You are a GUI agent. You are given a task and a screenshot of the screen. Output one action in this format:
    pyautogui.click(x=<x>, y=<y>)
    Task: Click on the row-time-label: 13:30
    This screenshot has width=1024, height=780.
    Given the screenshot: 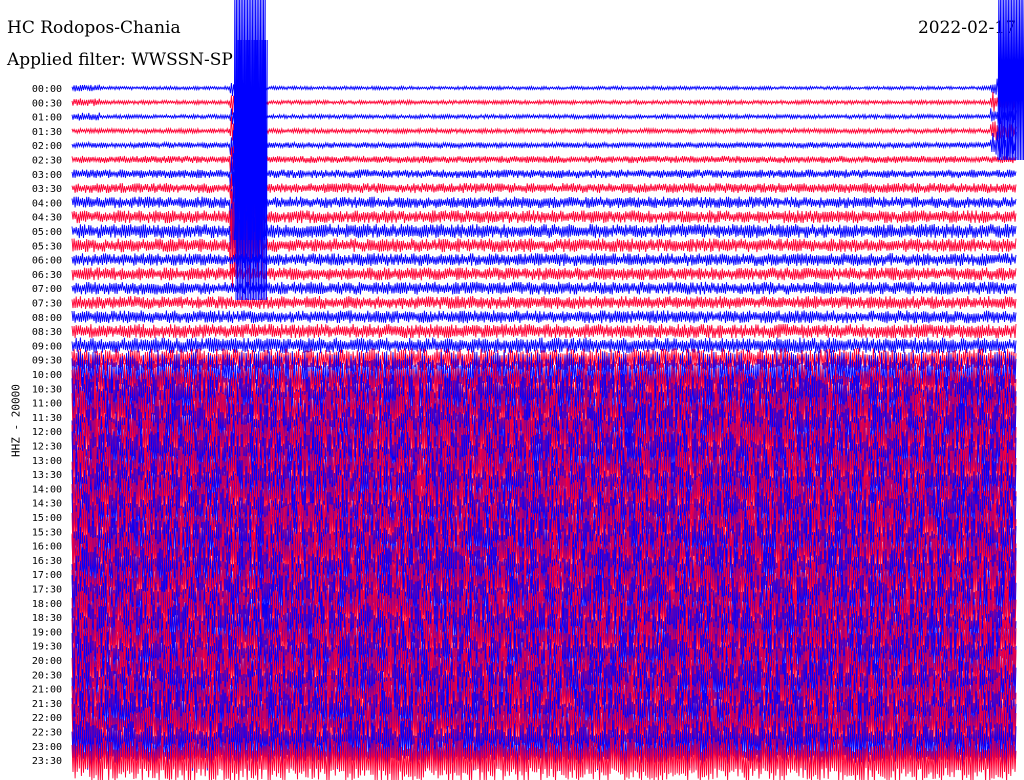 What is the action you would take?
    pyautogui.click(x=47, y=475)
    